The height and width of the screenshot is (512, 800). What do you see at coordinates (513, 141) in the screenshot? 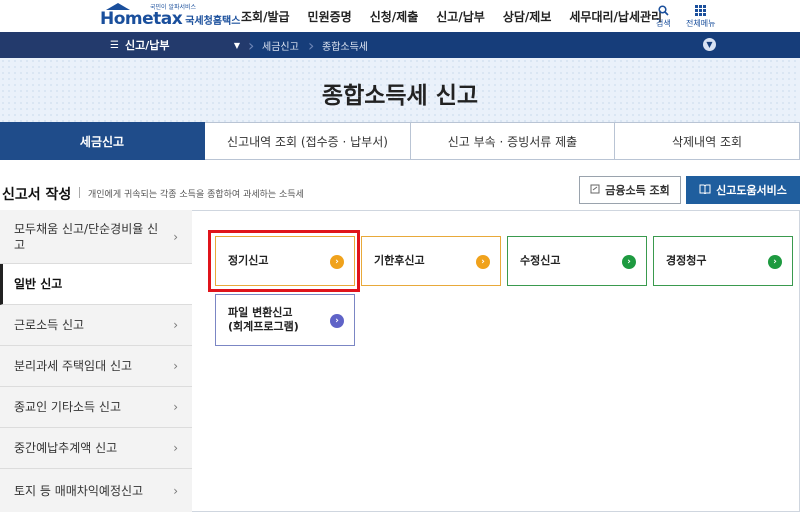
I see `tab-attach-documents: 신고 부속 · 증빙서류 제출` at bounding box center [513, 141].